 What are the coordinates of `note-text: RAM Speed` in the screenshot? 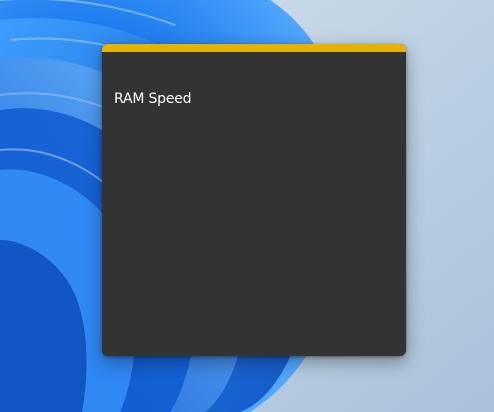 It's located at (254, 99).